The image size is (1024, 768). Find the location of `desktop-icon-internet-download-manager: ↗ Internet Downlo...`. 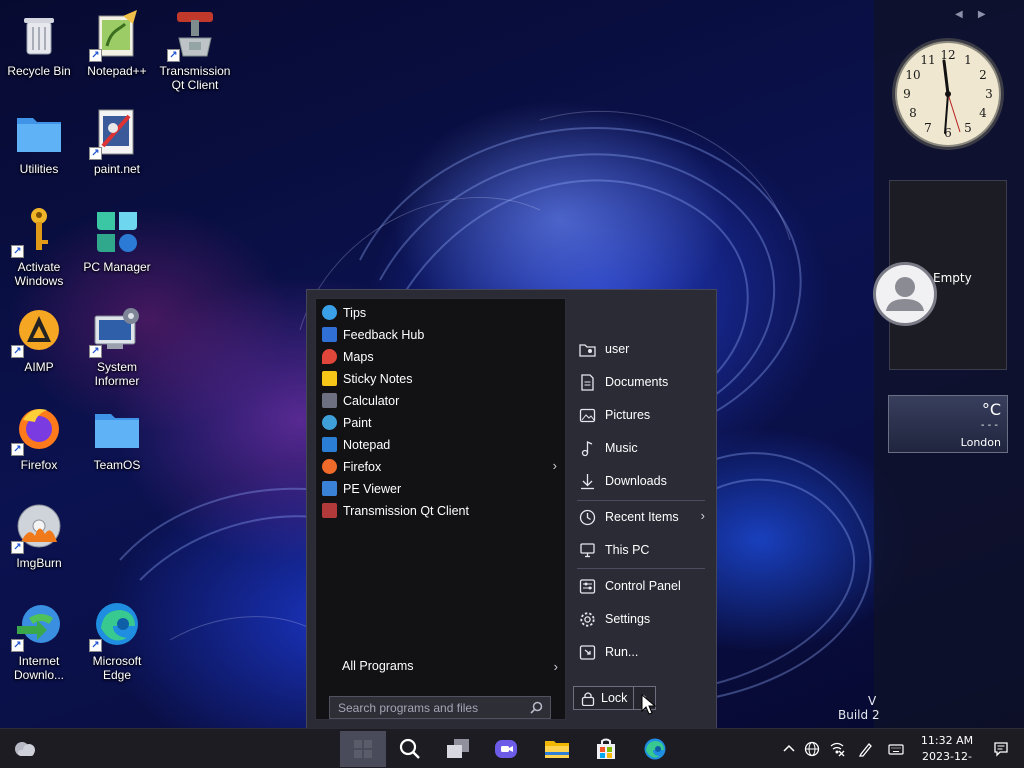

desktop-icon-internet-download-manager: ↗ Internet Downlo... is located at coordinates (39, 640).